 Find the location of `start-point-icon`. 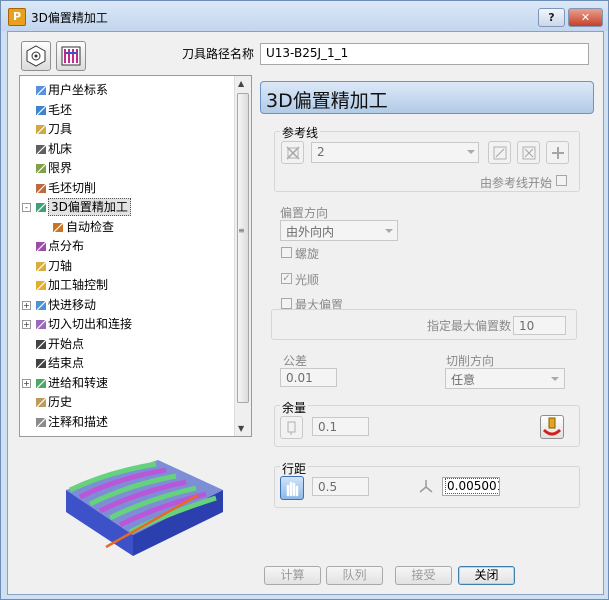

start-point-icon is located at coordinates (41, 344).